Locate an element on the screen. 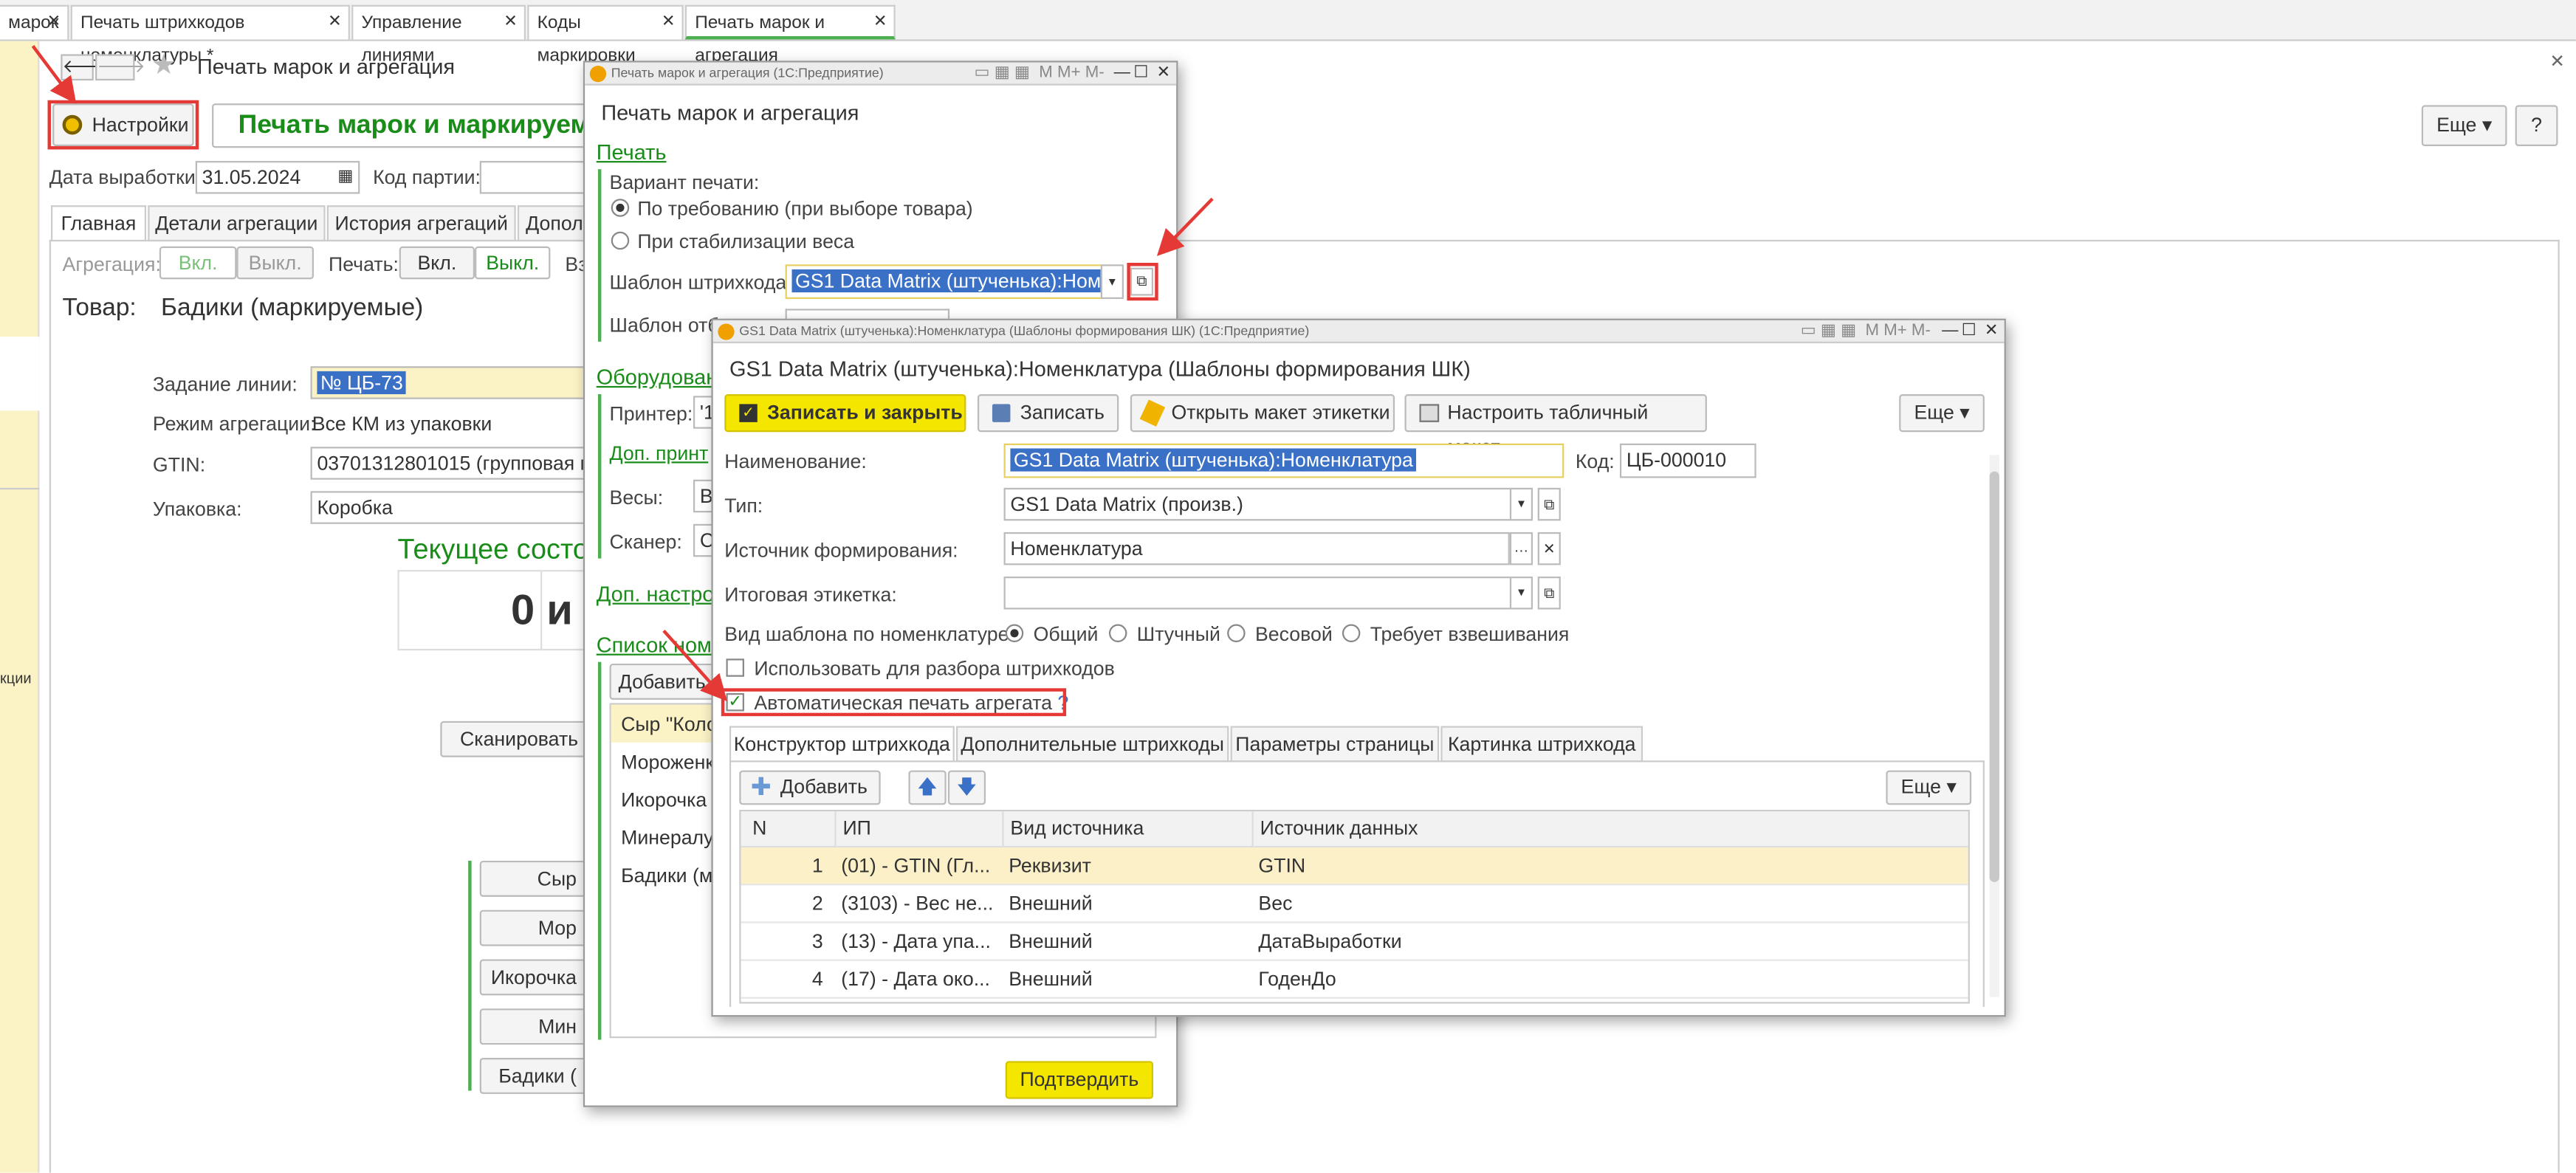 The image size is (2576, 1173). arrow-to-settings is located at coordinates (54, 74).